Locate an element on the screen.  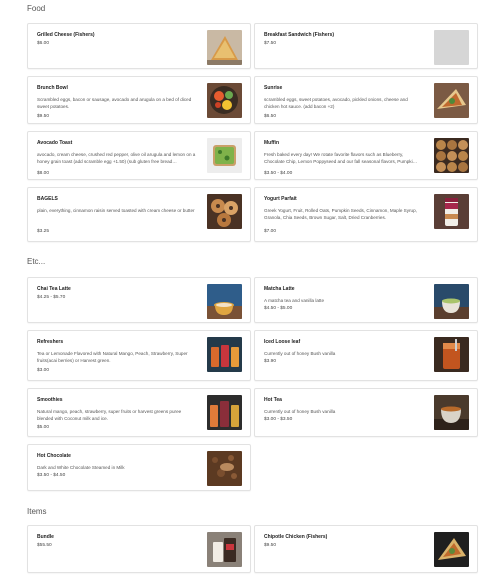
item-price: $6.50 is located at coordinates (270, 116).